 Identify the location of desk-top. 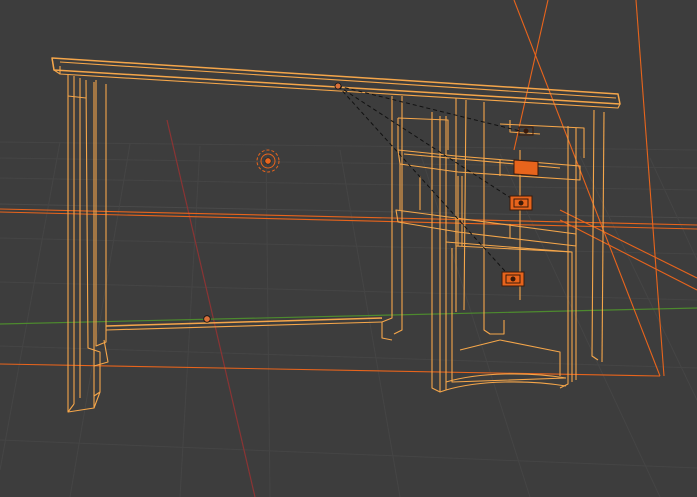
(336, 83).